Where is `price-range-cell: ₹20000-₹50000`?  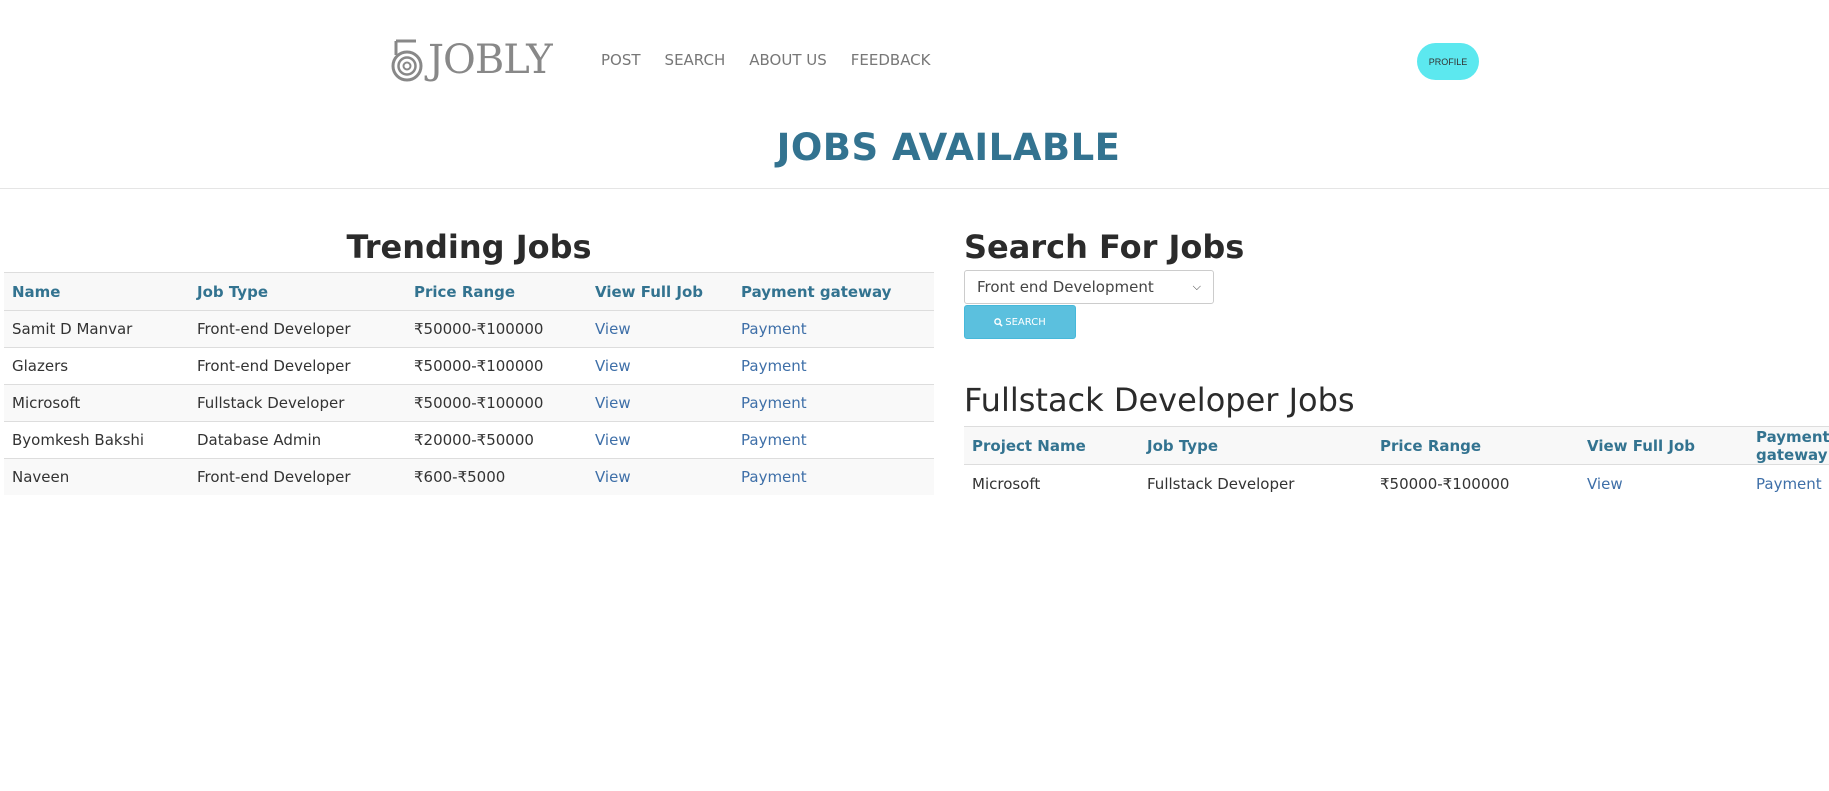 price-range-cell: ₹20000-₹50000 is located at coordinates (496, 440).